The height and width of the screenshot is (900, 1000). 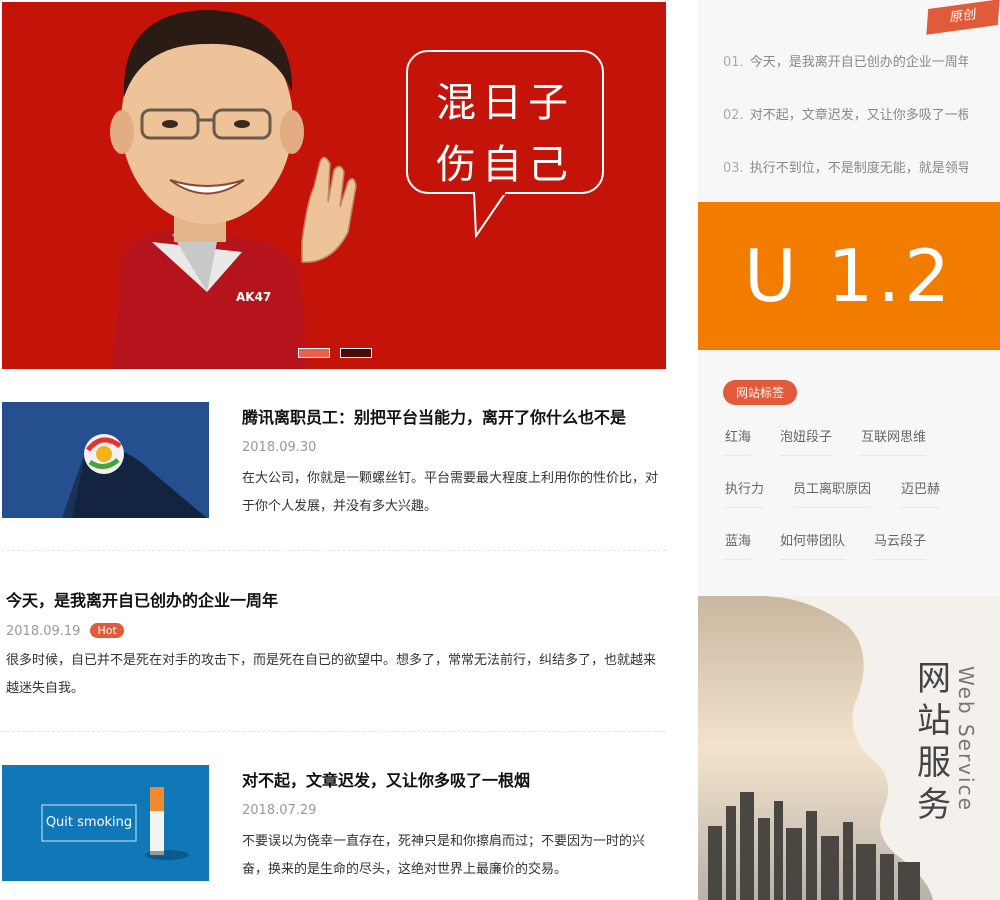 What do you see at coordinates (43, 631) in the screenshot?
I see `article-date: 2018.09.19` at bounding box center [43, 631].